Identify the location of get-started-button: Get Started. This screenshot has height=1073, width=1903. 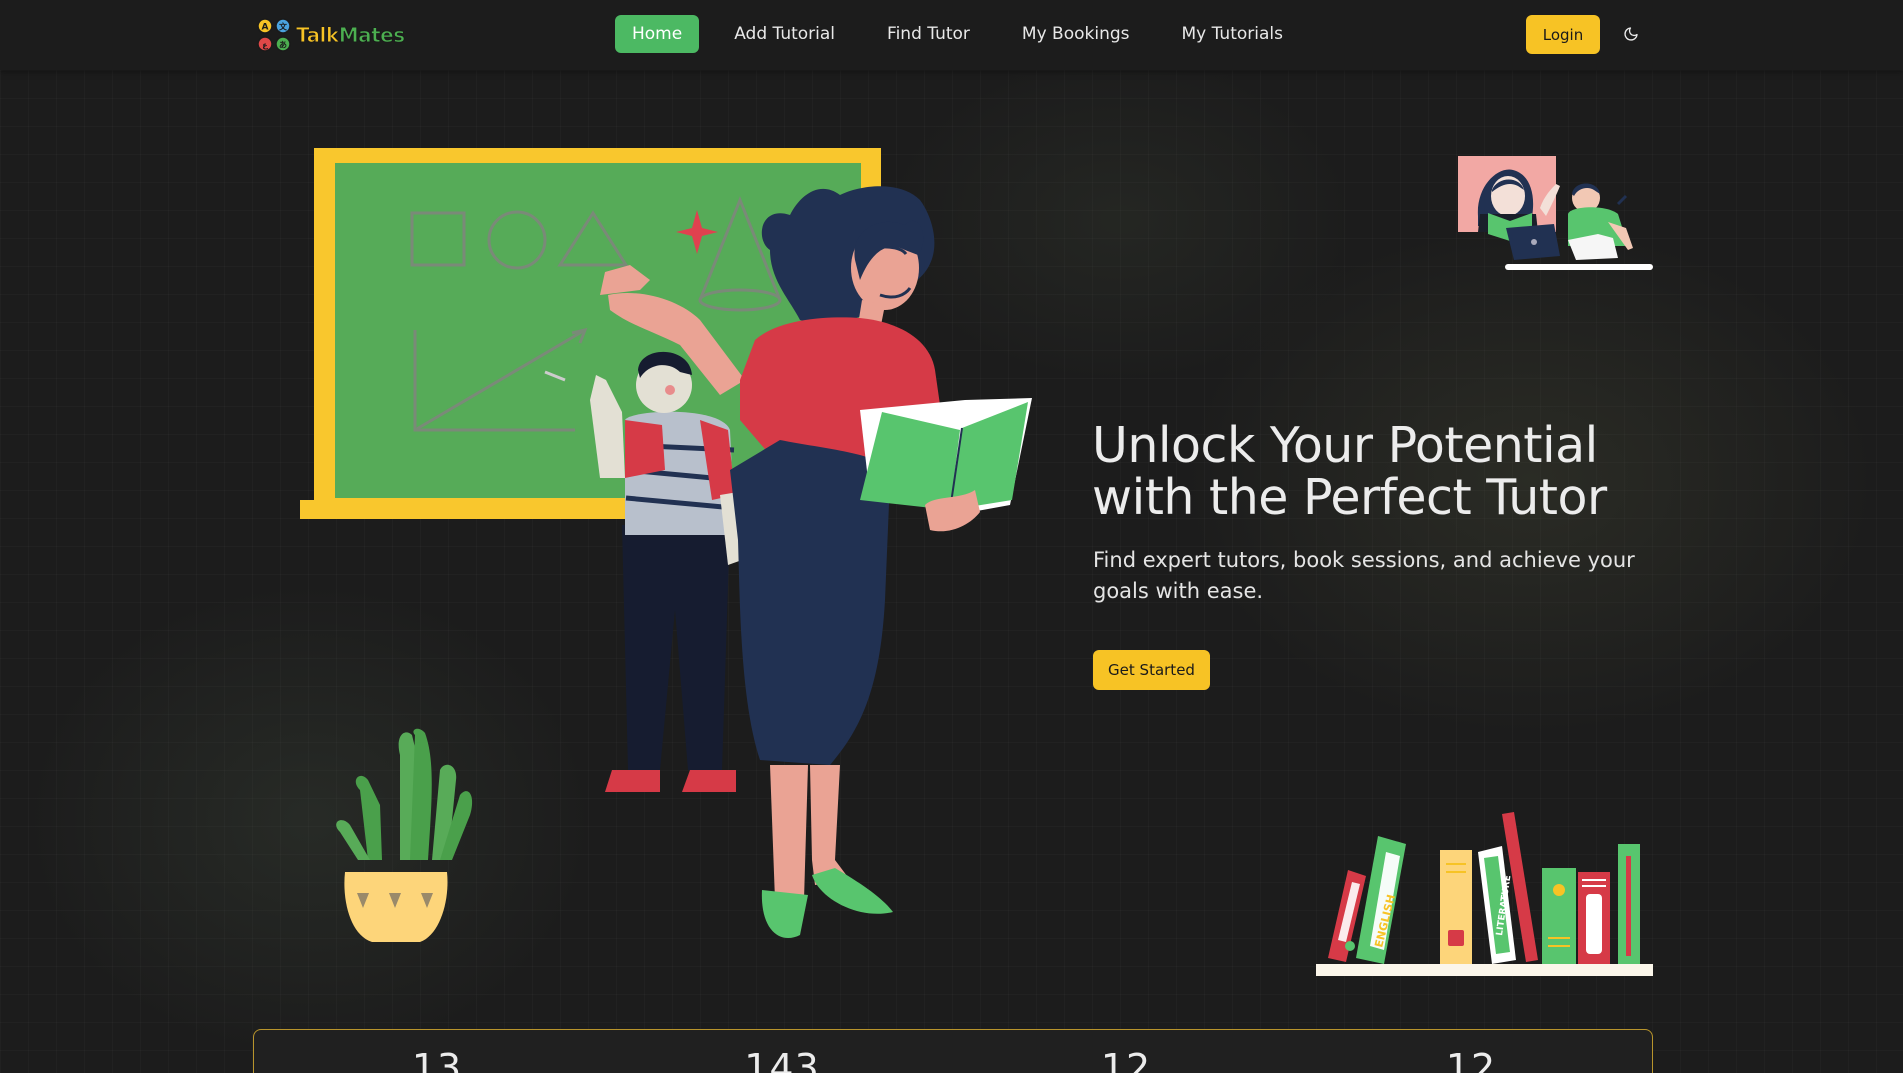
(1151, 670).